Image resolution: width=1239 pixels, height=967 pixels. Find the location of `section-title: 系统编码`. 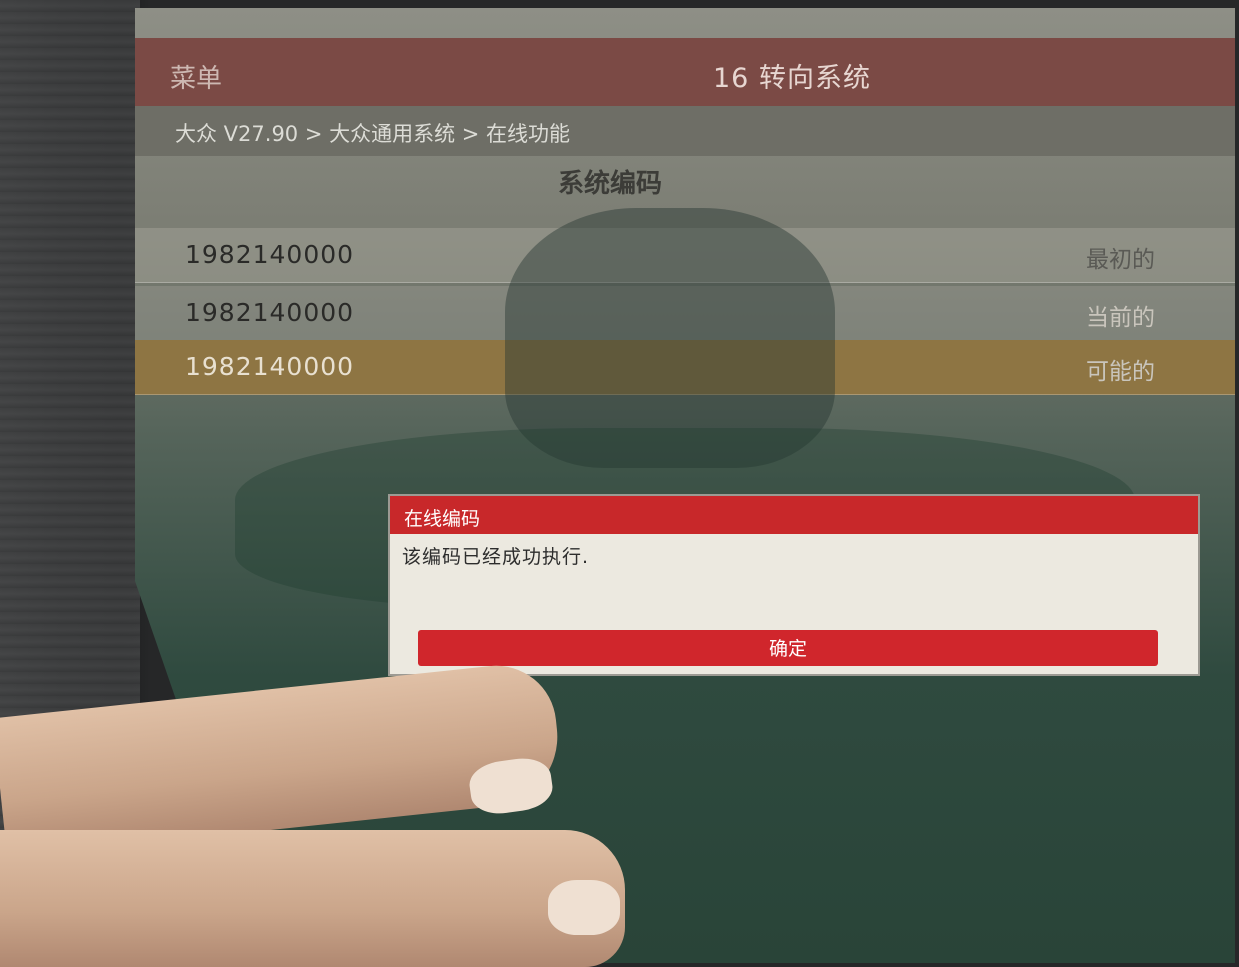

section-title: 系统编码 is located at coordinates (609, 184).